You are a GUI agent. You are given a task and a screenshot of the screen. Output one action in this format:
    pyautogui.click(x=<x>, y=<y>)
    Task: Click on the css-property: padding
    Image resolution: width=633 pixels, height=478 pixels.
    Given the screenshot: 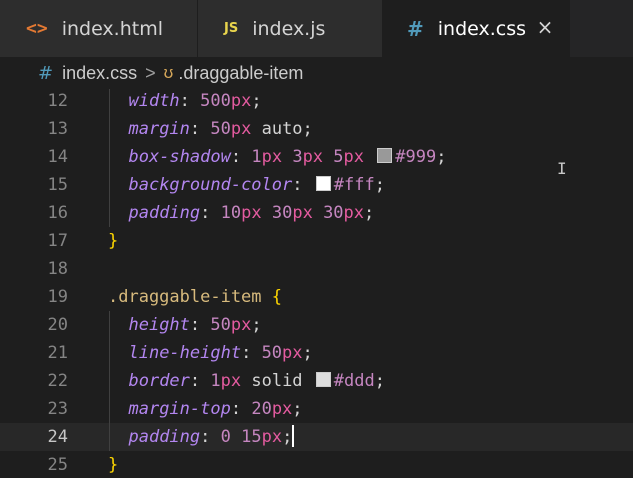 What is the action you would take?
    pyautogui.click(x=164, y=437)
    